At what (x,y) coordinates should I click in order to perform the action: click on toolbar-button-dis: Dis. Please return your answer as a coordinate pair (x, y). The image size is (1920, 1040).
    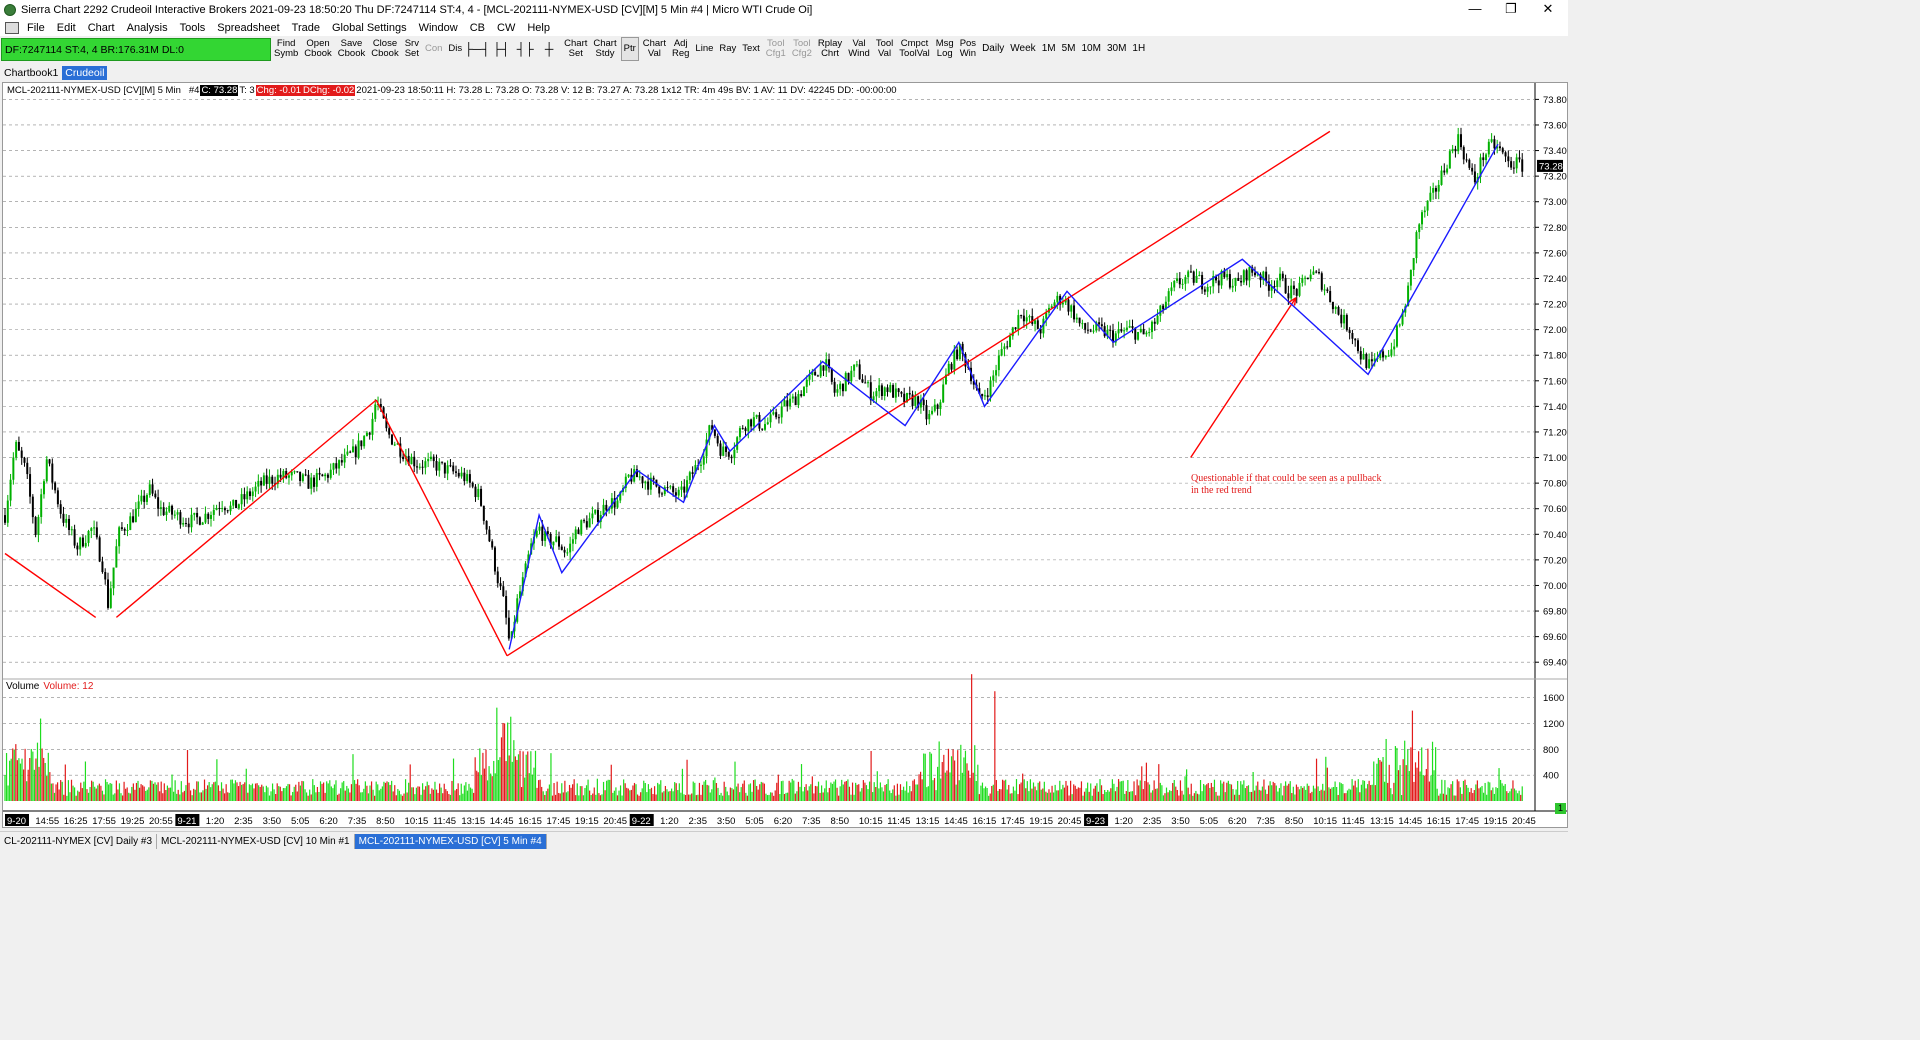
    Looking at the image, I should click on (455, 49).